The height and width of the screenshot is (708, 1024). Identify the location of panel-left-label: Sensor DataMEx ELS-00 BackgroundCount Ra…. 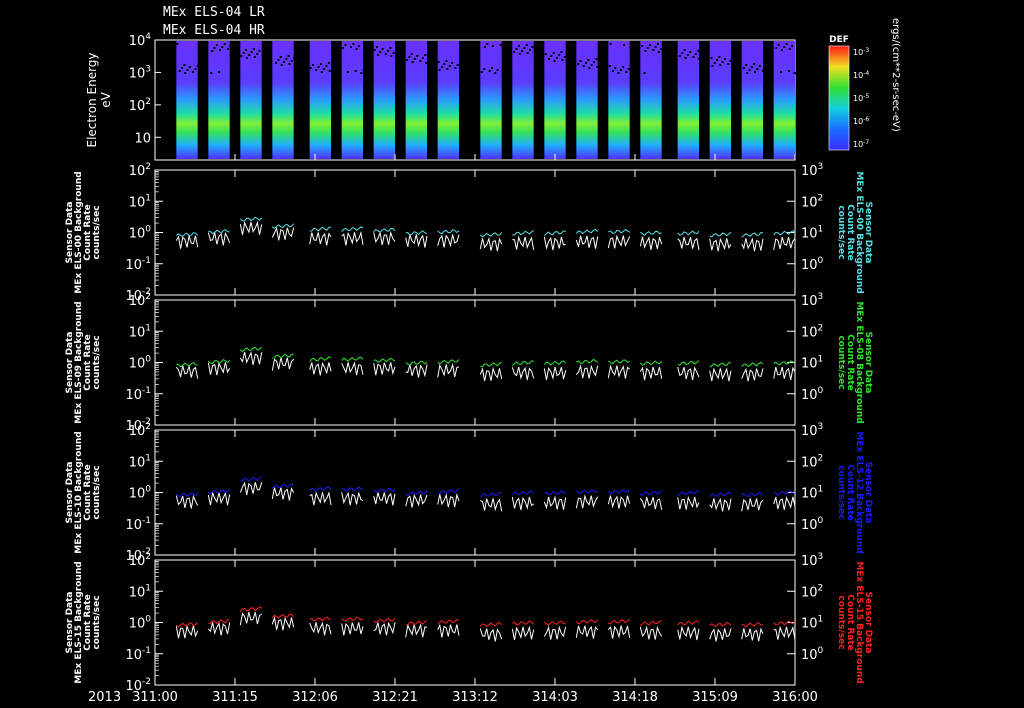
(83, 232).